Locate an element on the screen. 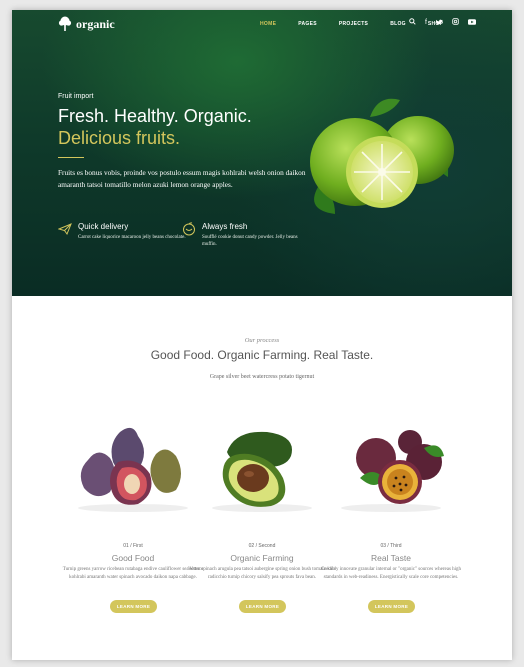 The width and height of the screenshot is (524, 667). logo: organic is located at coordinates (86, 24).